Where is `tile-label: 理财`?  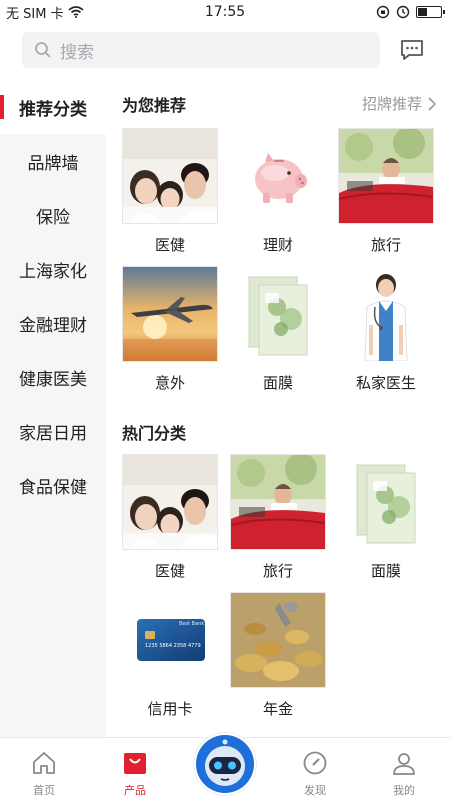
tile-label: 理财 is located at coordinates (277, 245).